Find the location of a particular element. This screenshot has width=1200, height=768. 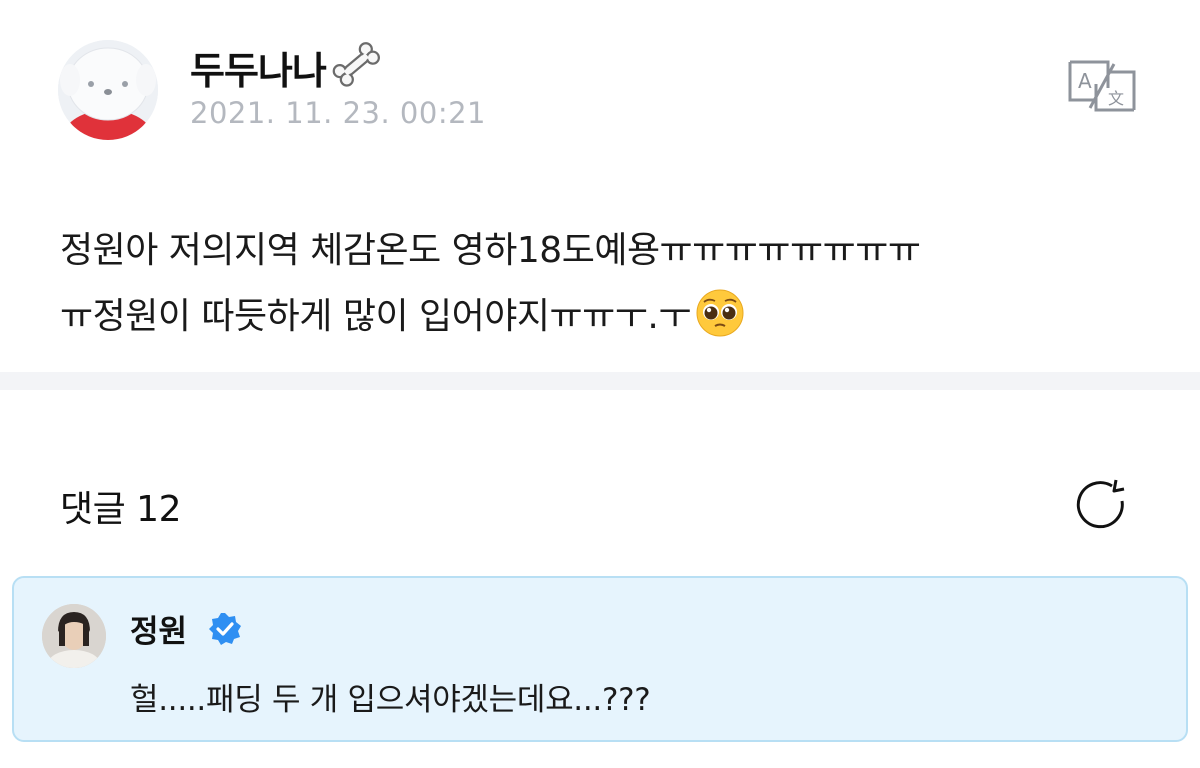

verified-badge-icon is located at coordinates (225, 629).